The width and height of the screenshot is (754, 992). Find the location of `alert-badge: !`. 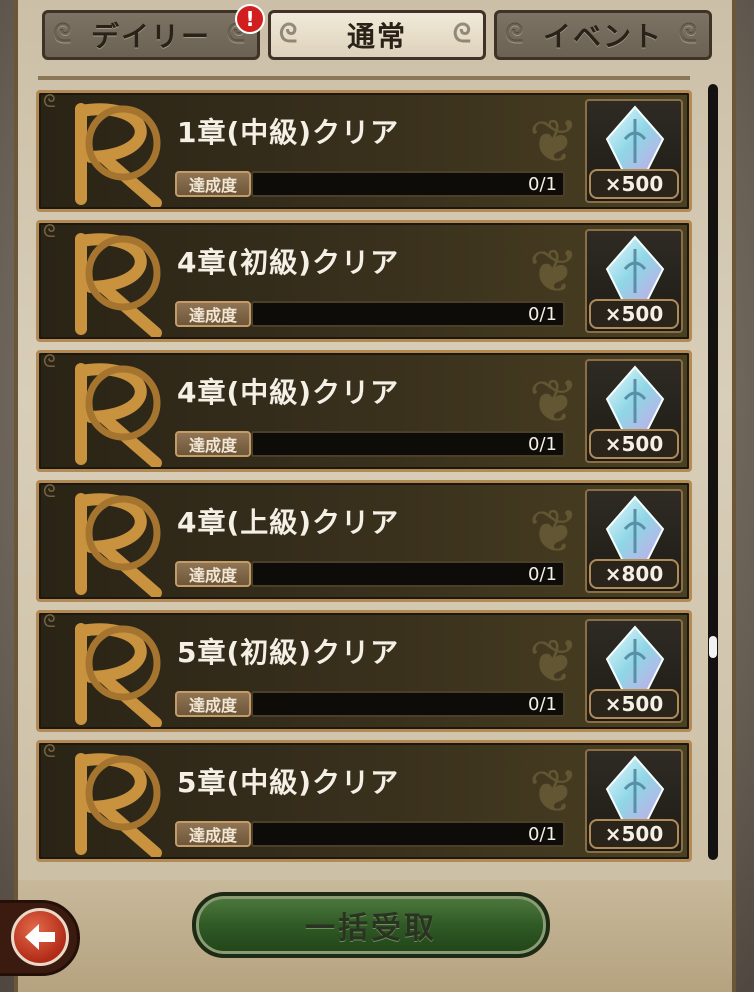

alert-badge: ! is located at coordinates (250, 19).